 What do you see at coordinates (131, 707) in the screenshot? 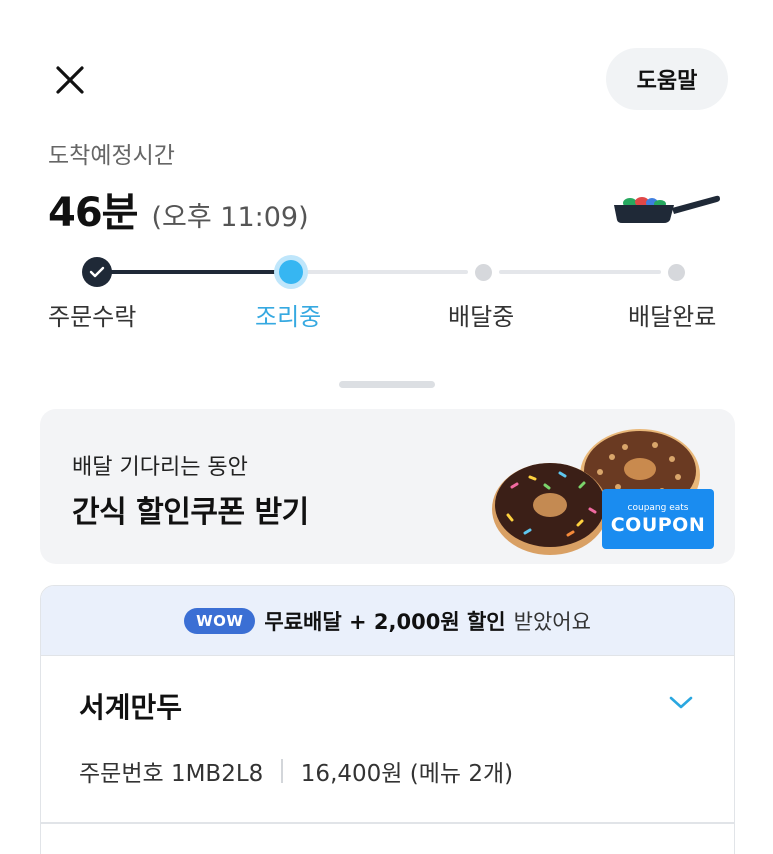
I see `store-name: 서계만두` at bounding box center [131, 707].